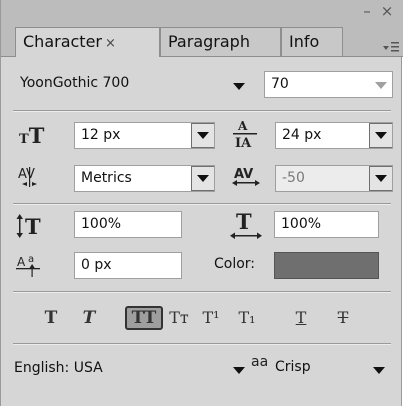 Image resolution: width=420 pixels, height=406 pixels. What do you see at coordinates (293, 367) in the screenshot?
I see `antialias-value: Crisp` at bounding box center [293, 367].